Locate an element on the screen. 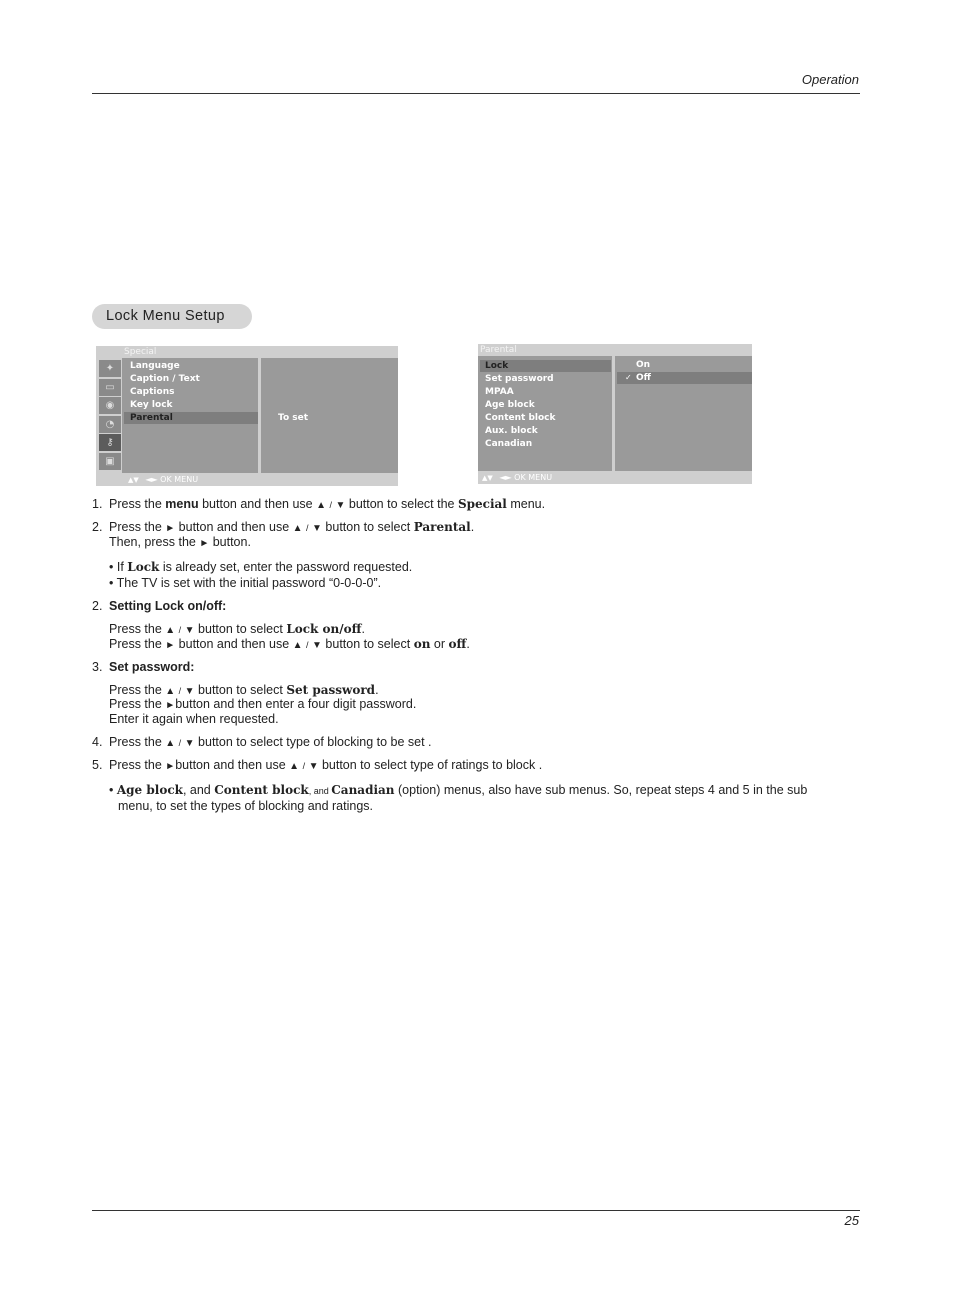 The image size is (954, 1303). menu-item-mpaa: MPAA is located at coordinates (545, 392).